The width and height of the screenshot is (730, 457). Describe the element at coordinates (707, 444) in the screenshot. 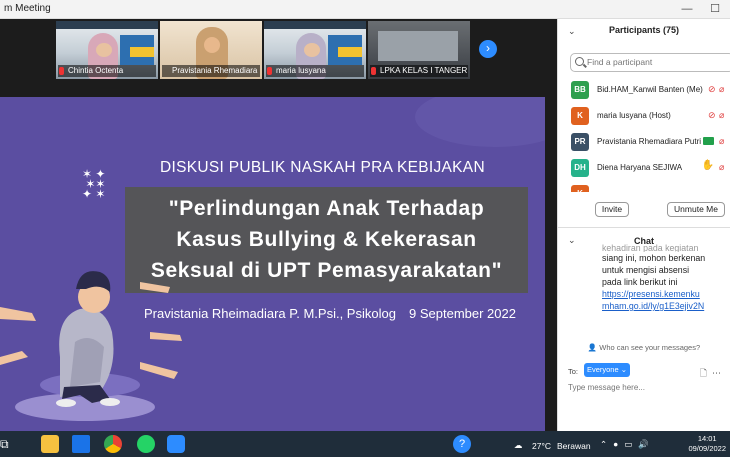

I see `taskbar-clock: 14:01 09/09/2022` at that location.